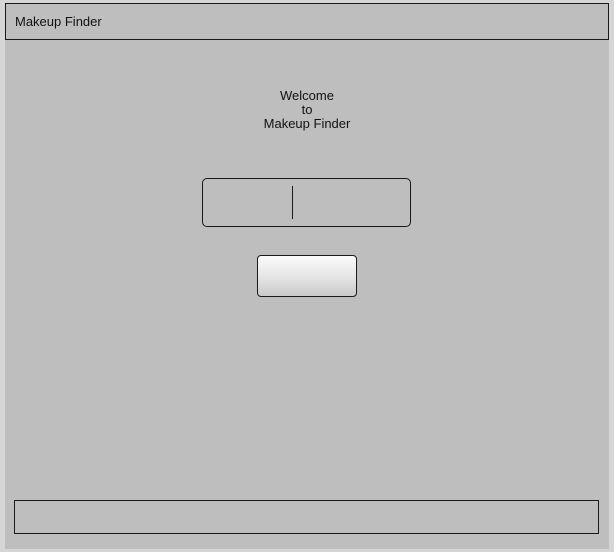  I want to click on welcome-line-app-name: Makeup Finder, so click(307, 123).